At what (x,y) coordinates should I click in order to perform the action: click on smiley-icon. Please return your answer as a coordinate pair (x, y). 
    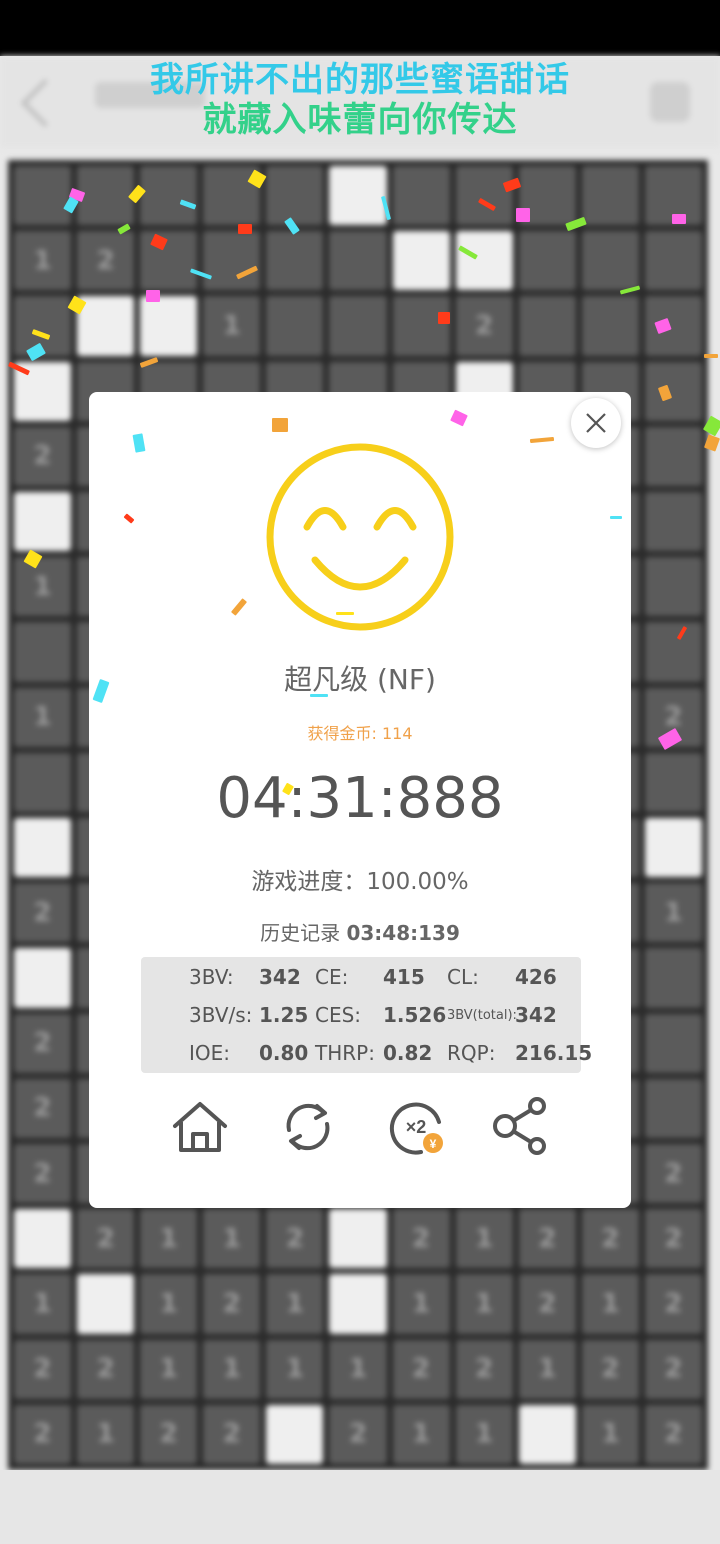
    Looking at the image, I should click on (360, 537).